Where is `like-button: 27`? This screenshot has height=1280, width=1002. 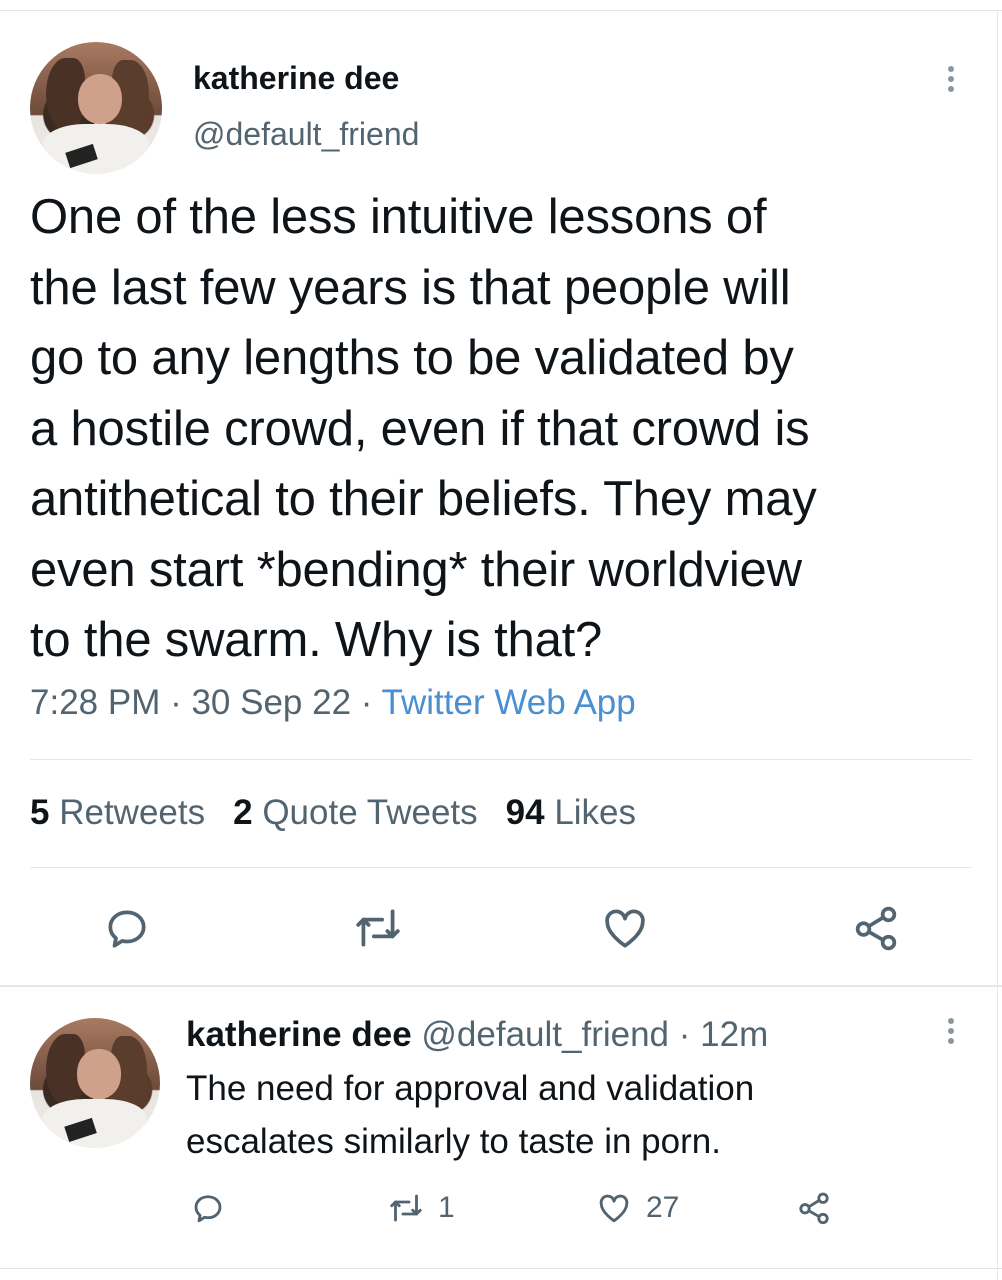 like-button: 27 is located at coordinates (637, 1208).